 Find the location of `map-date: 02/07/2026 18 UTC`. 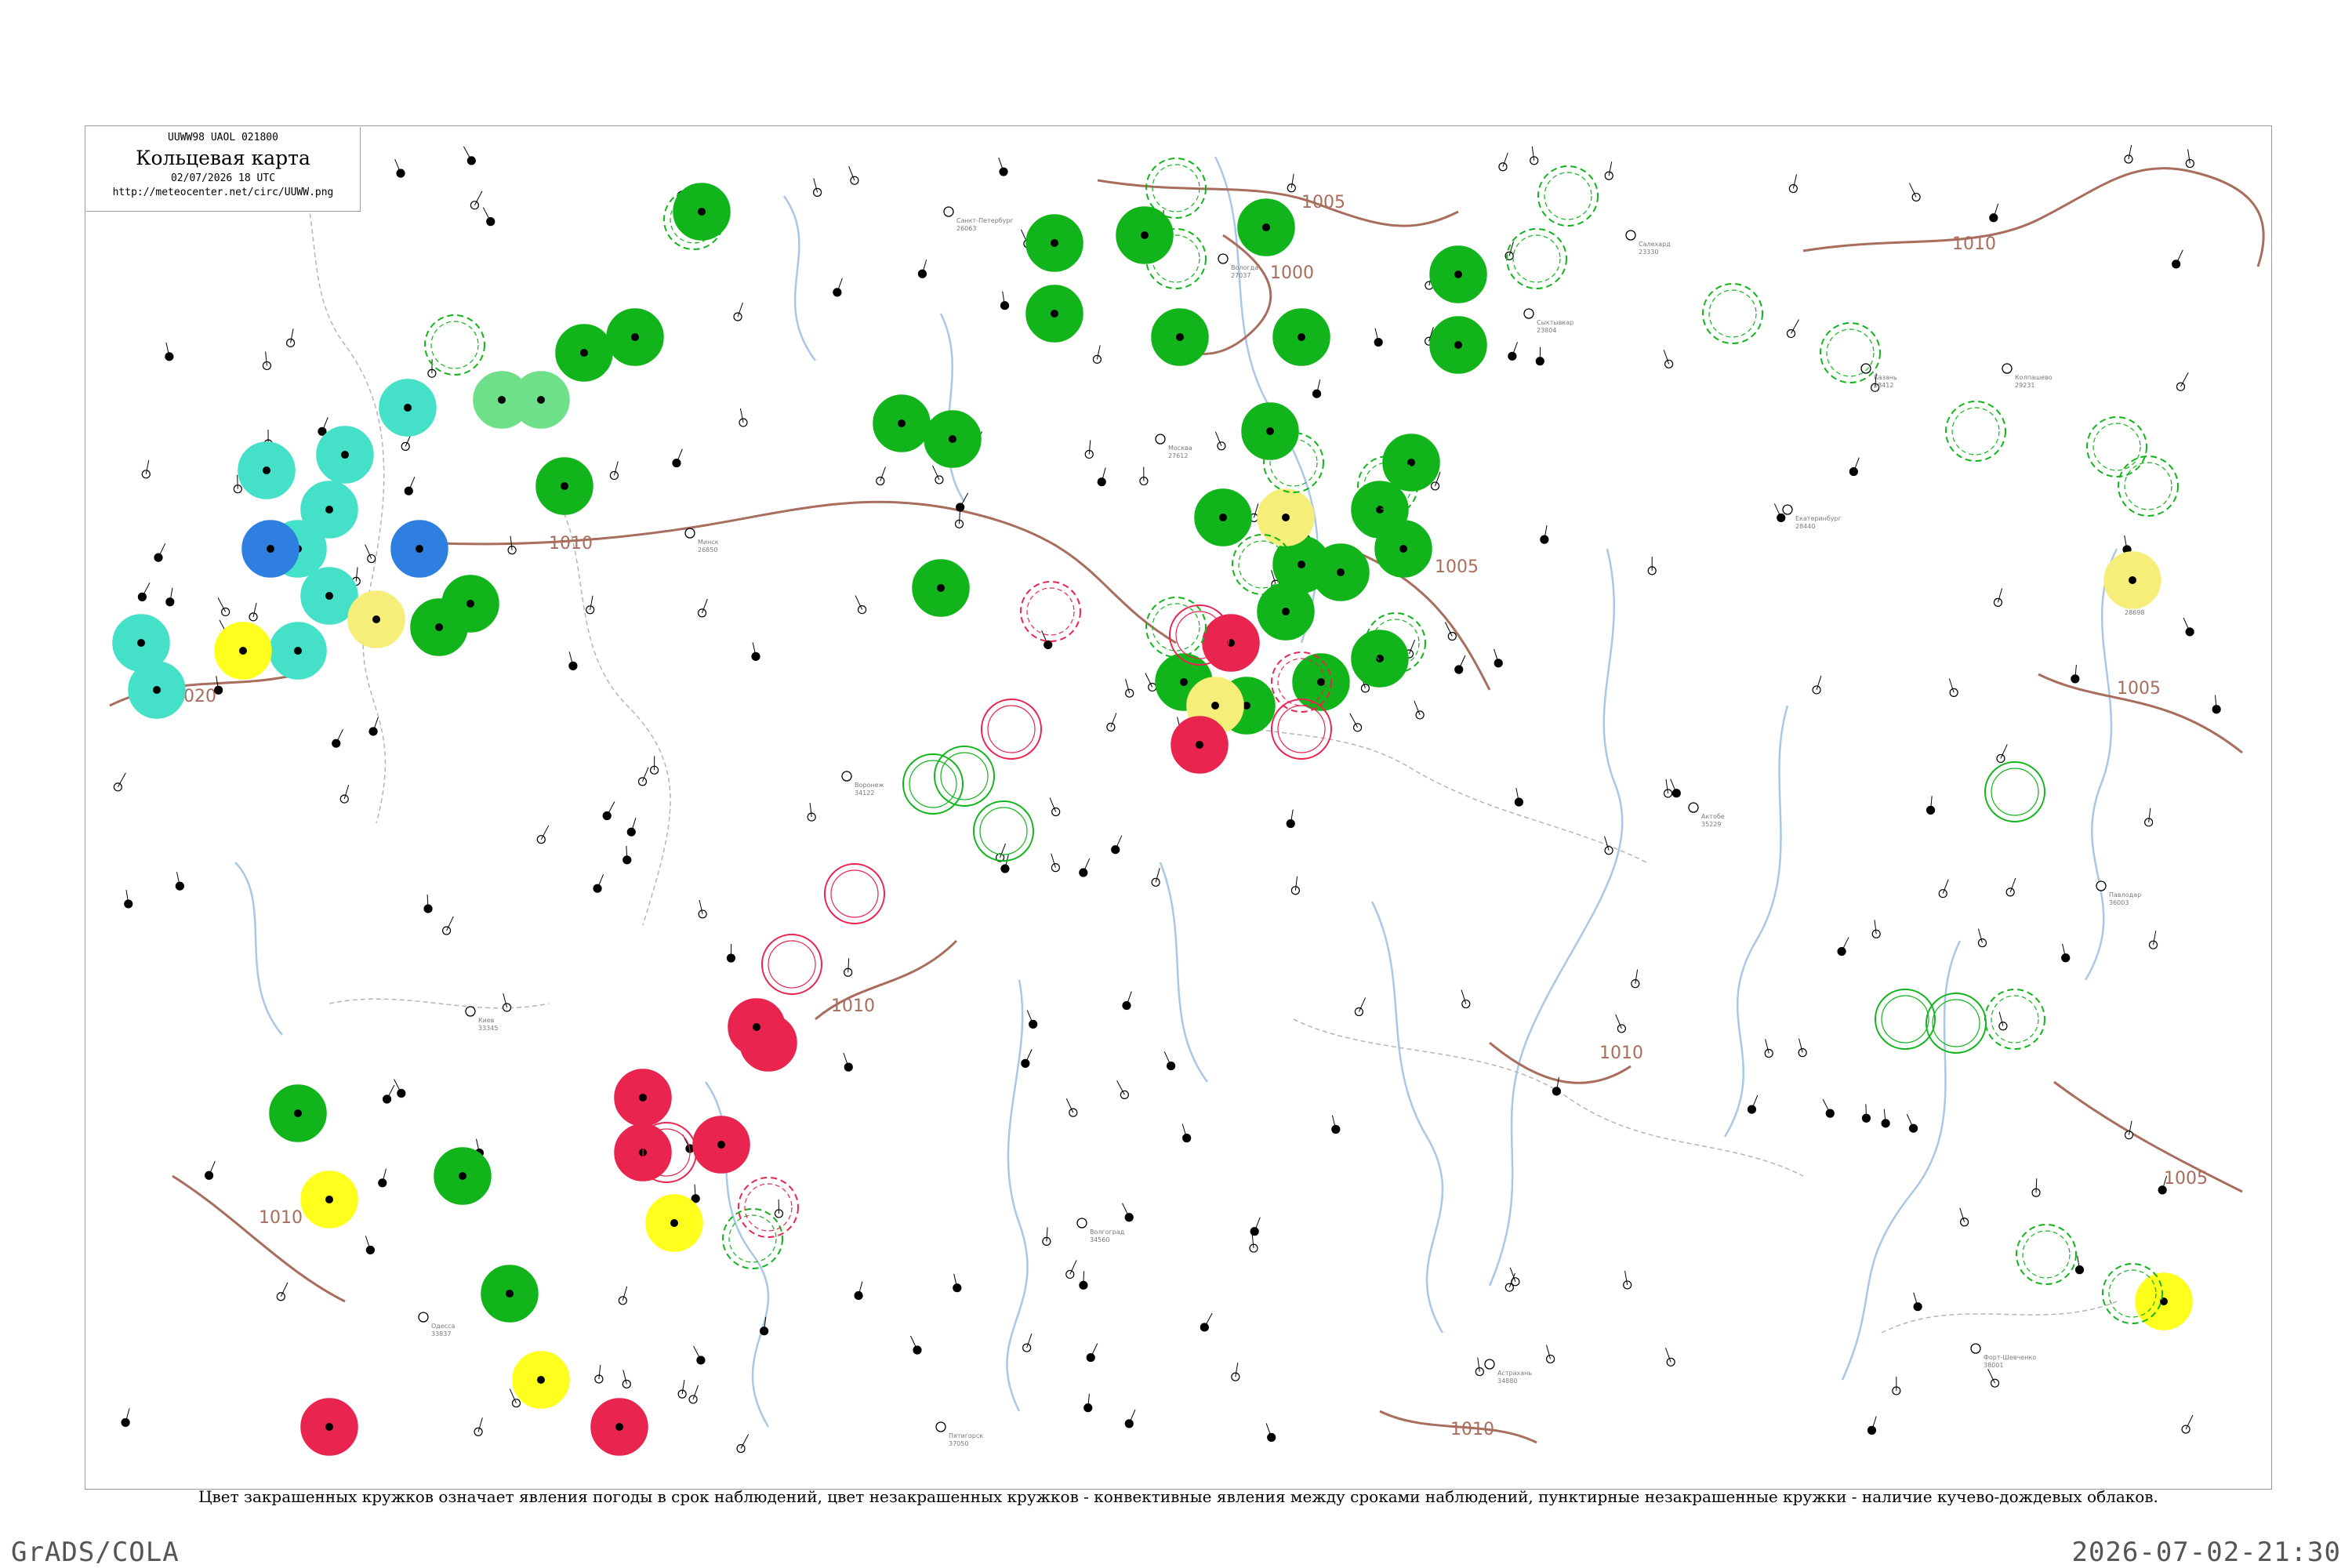

map-date: 02/07/2026 18 UTC is located at coordinates (223, 178).